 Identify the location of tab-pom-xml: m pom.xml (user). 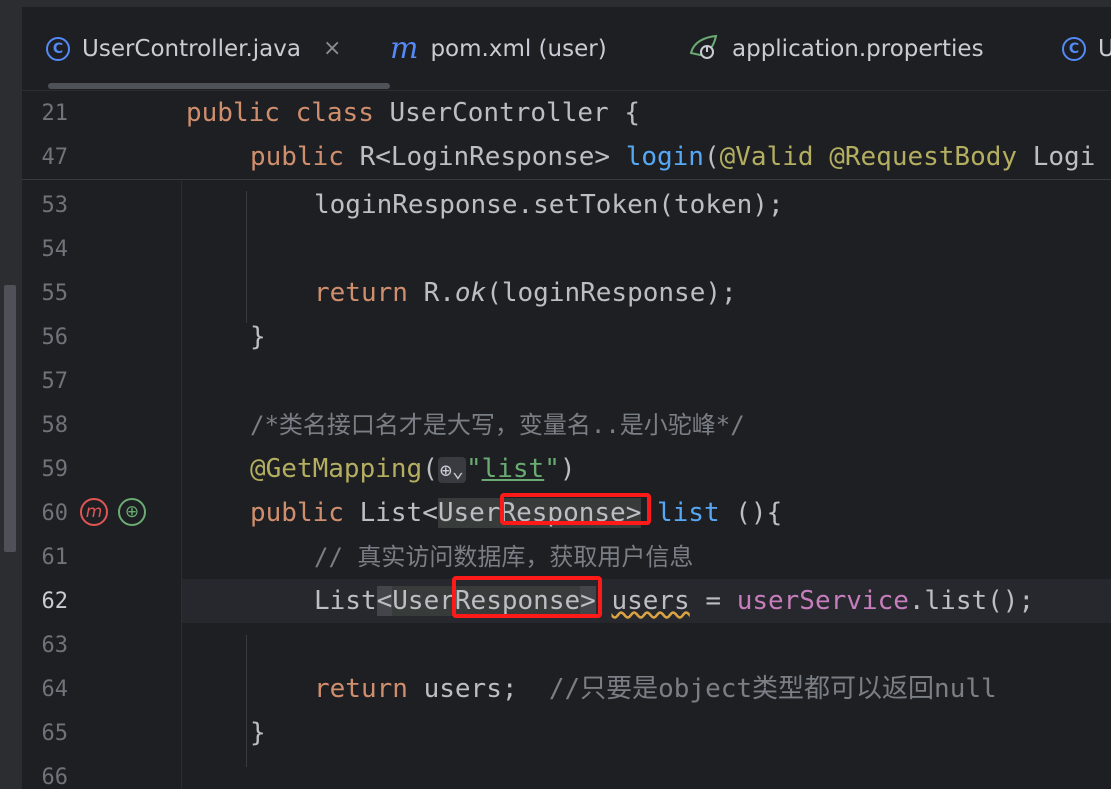
(498, 48).